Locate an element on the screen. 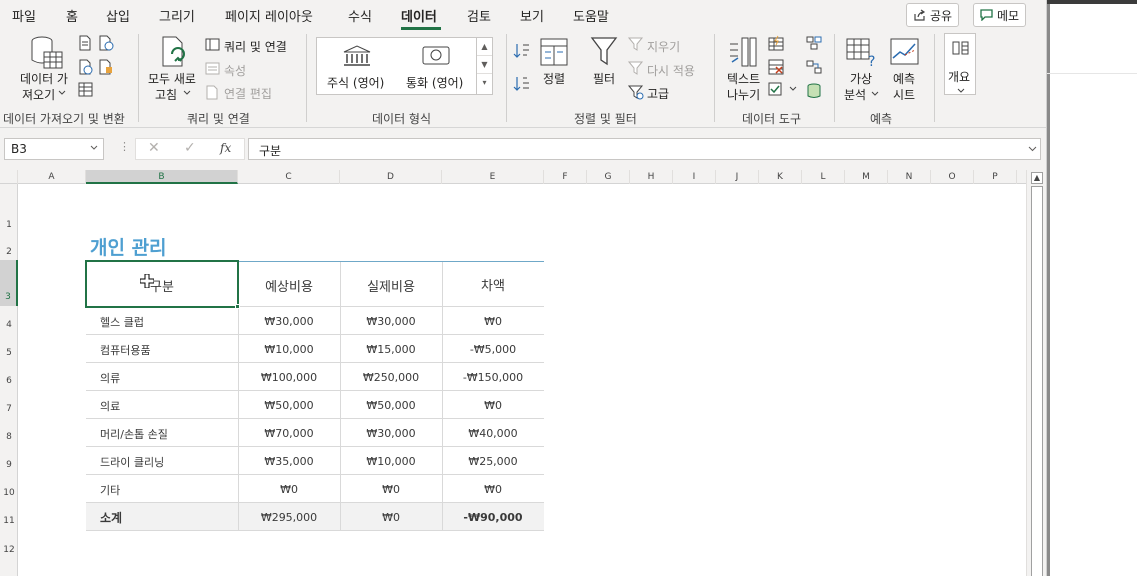  from-text-icon is located at coordinates (85, 43).